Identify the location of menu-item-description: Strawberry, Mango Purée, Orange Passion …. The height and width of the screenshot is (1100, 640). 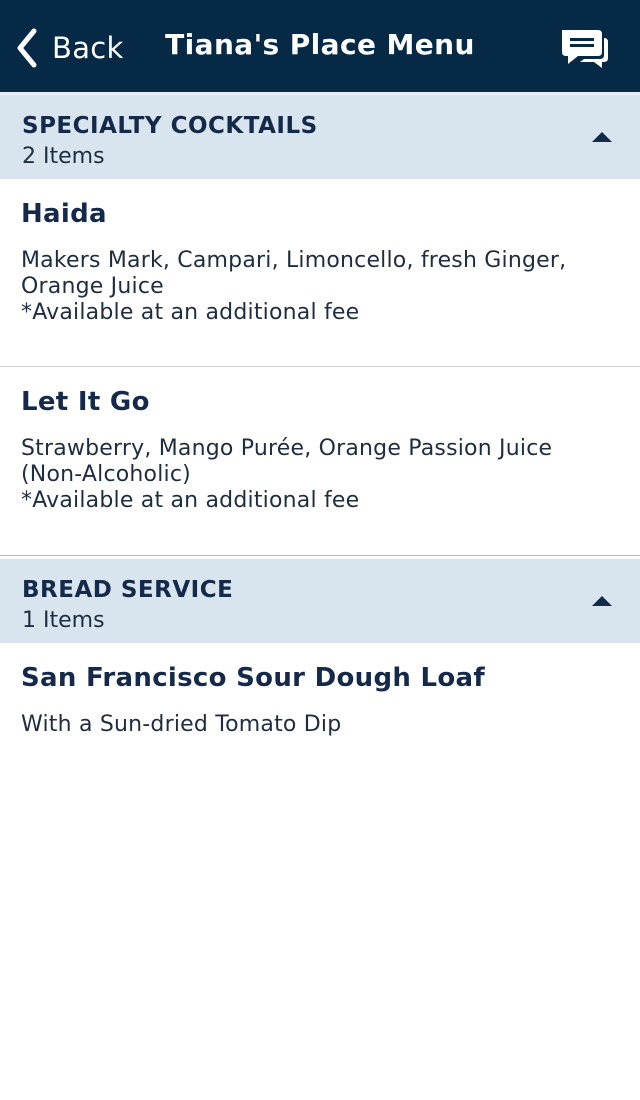
(319, 462).